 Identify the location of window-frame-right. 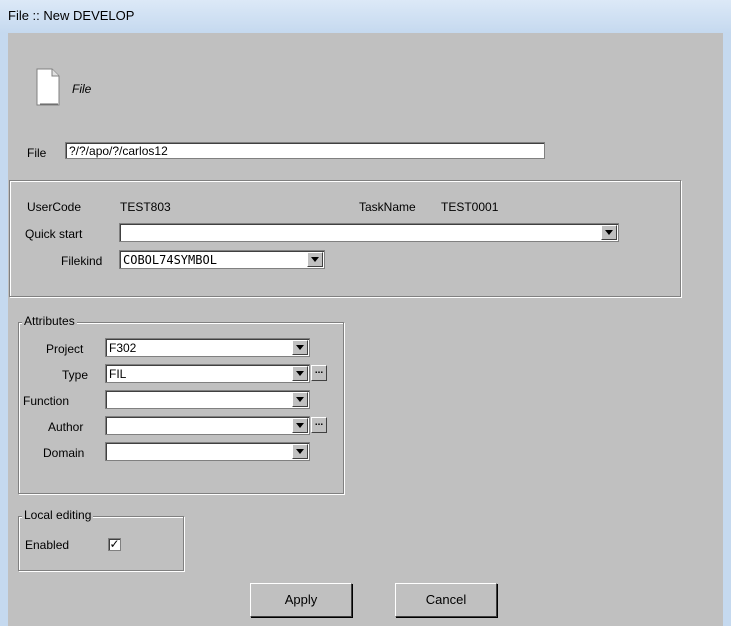
(727, 329).